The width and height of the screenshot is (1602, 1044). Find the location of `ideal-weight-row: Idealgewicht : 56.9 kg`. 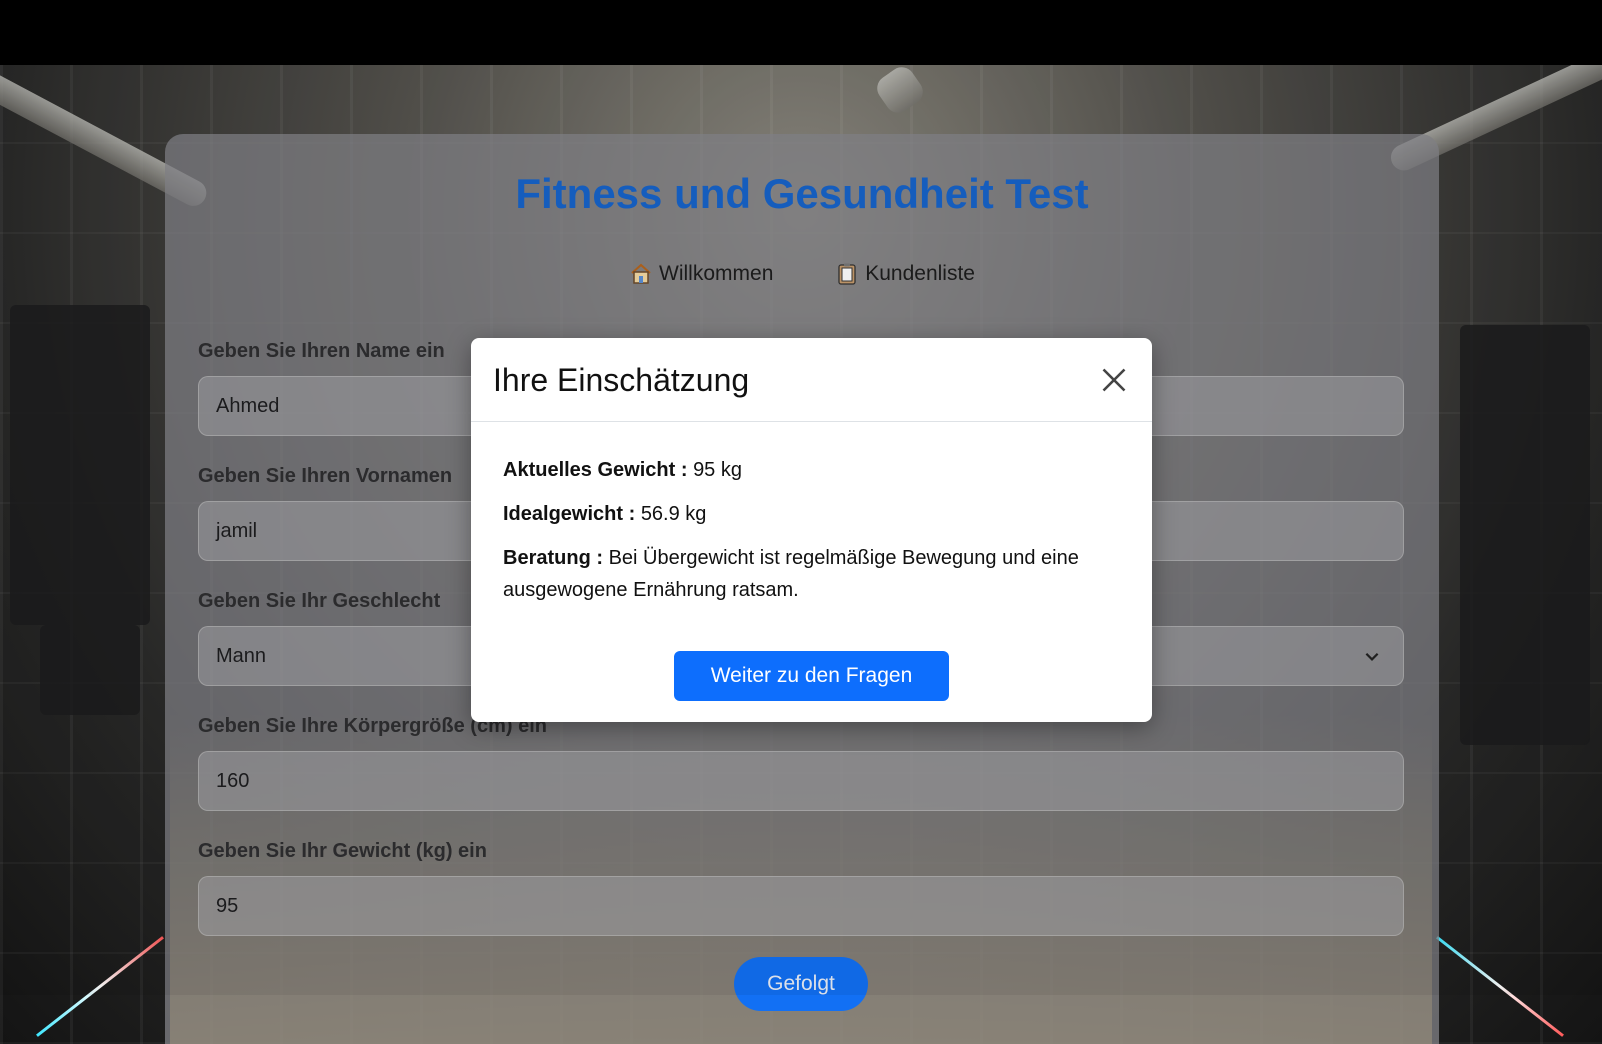

ideal-weight-row: Idealgewicht : 56.9 kg is located at coordinates (811, 514).